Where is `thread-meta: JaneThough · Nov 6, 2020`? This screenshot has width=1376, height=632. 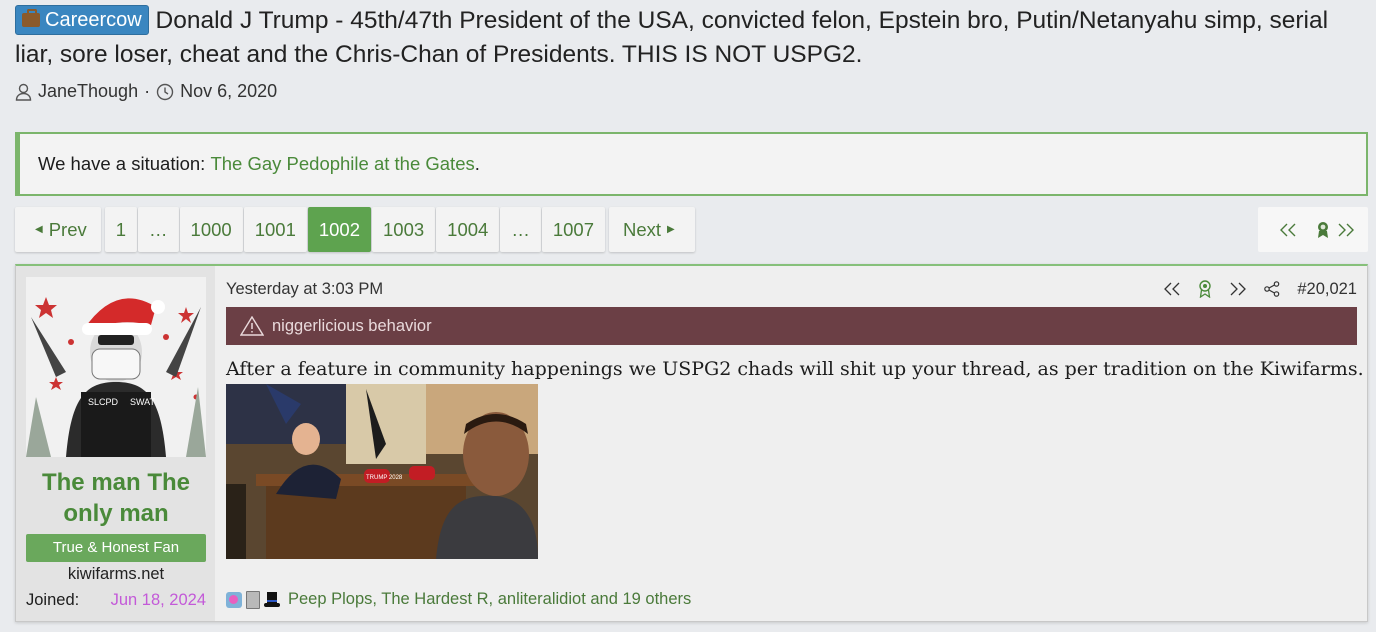
thread-meta: JaneThough · Nov 6, 2020 is located at coordinates (690, 91).